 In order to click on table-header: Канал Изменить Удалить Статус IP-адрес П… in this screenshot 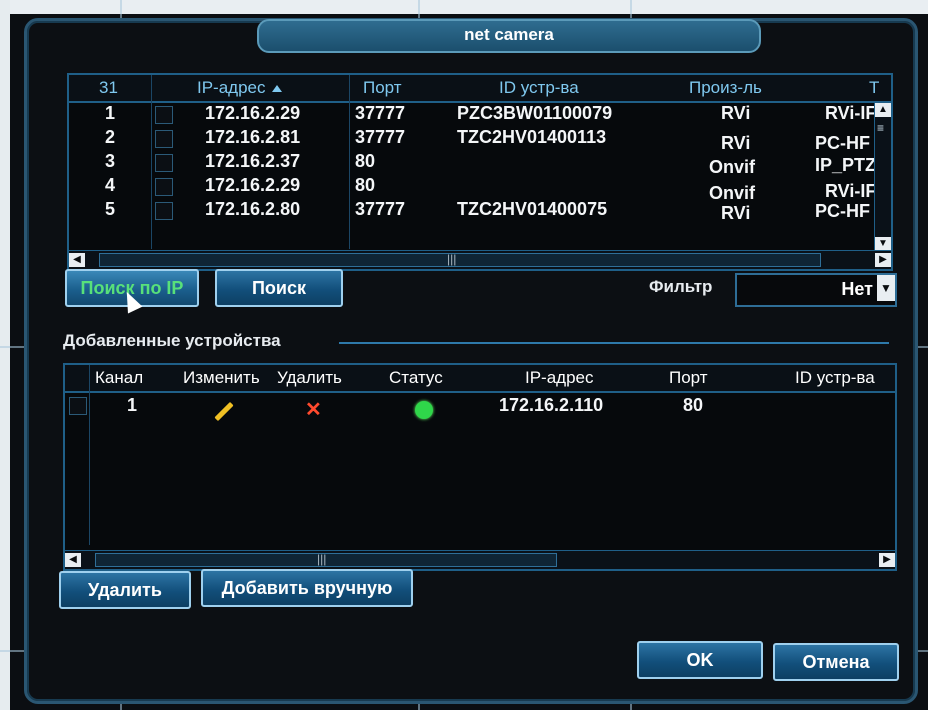, I will do `click(480, 379)`.